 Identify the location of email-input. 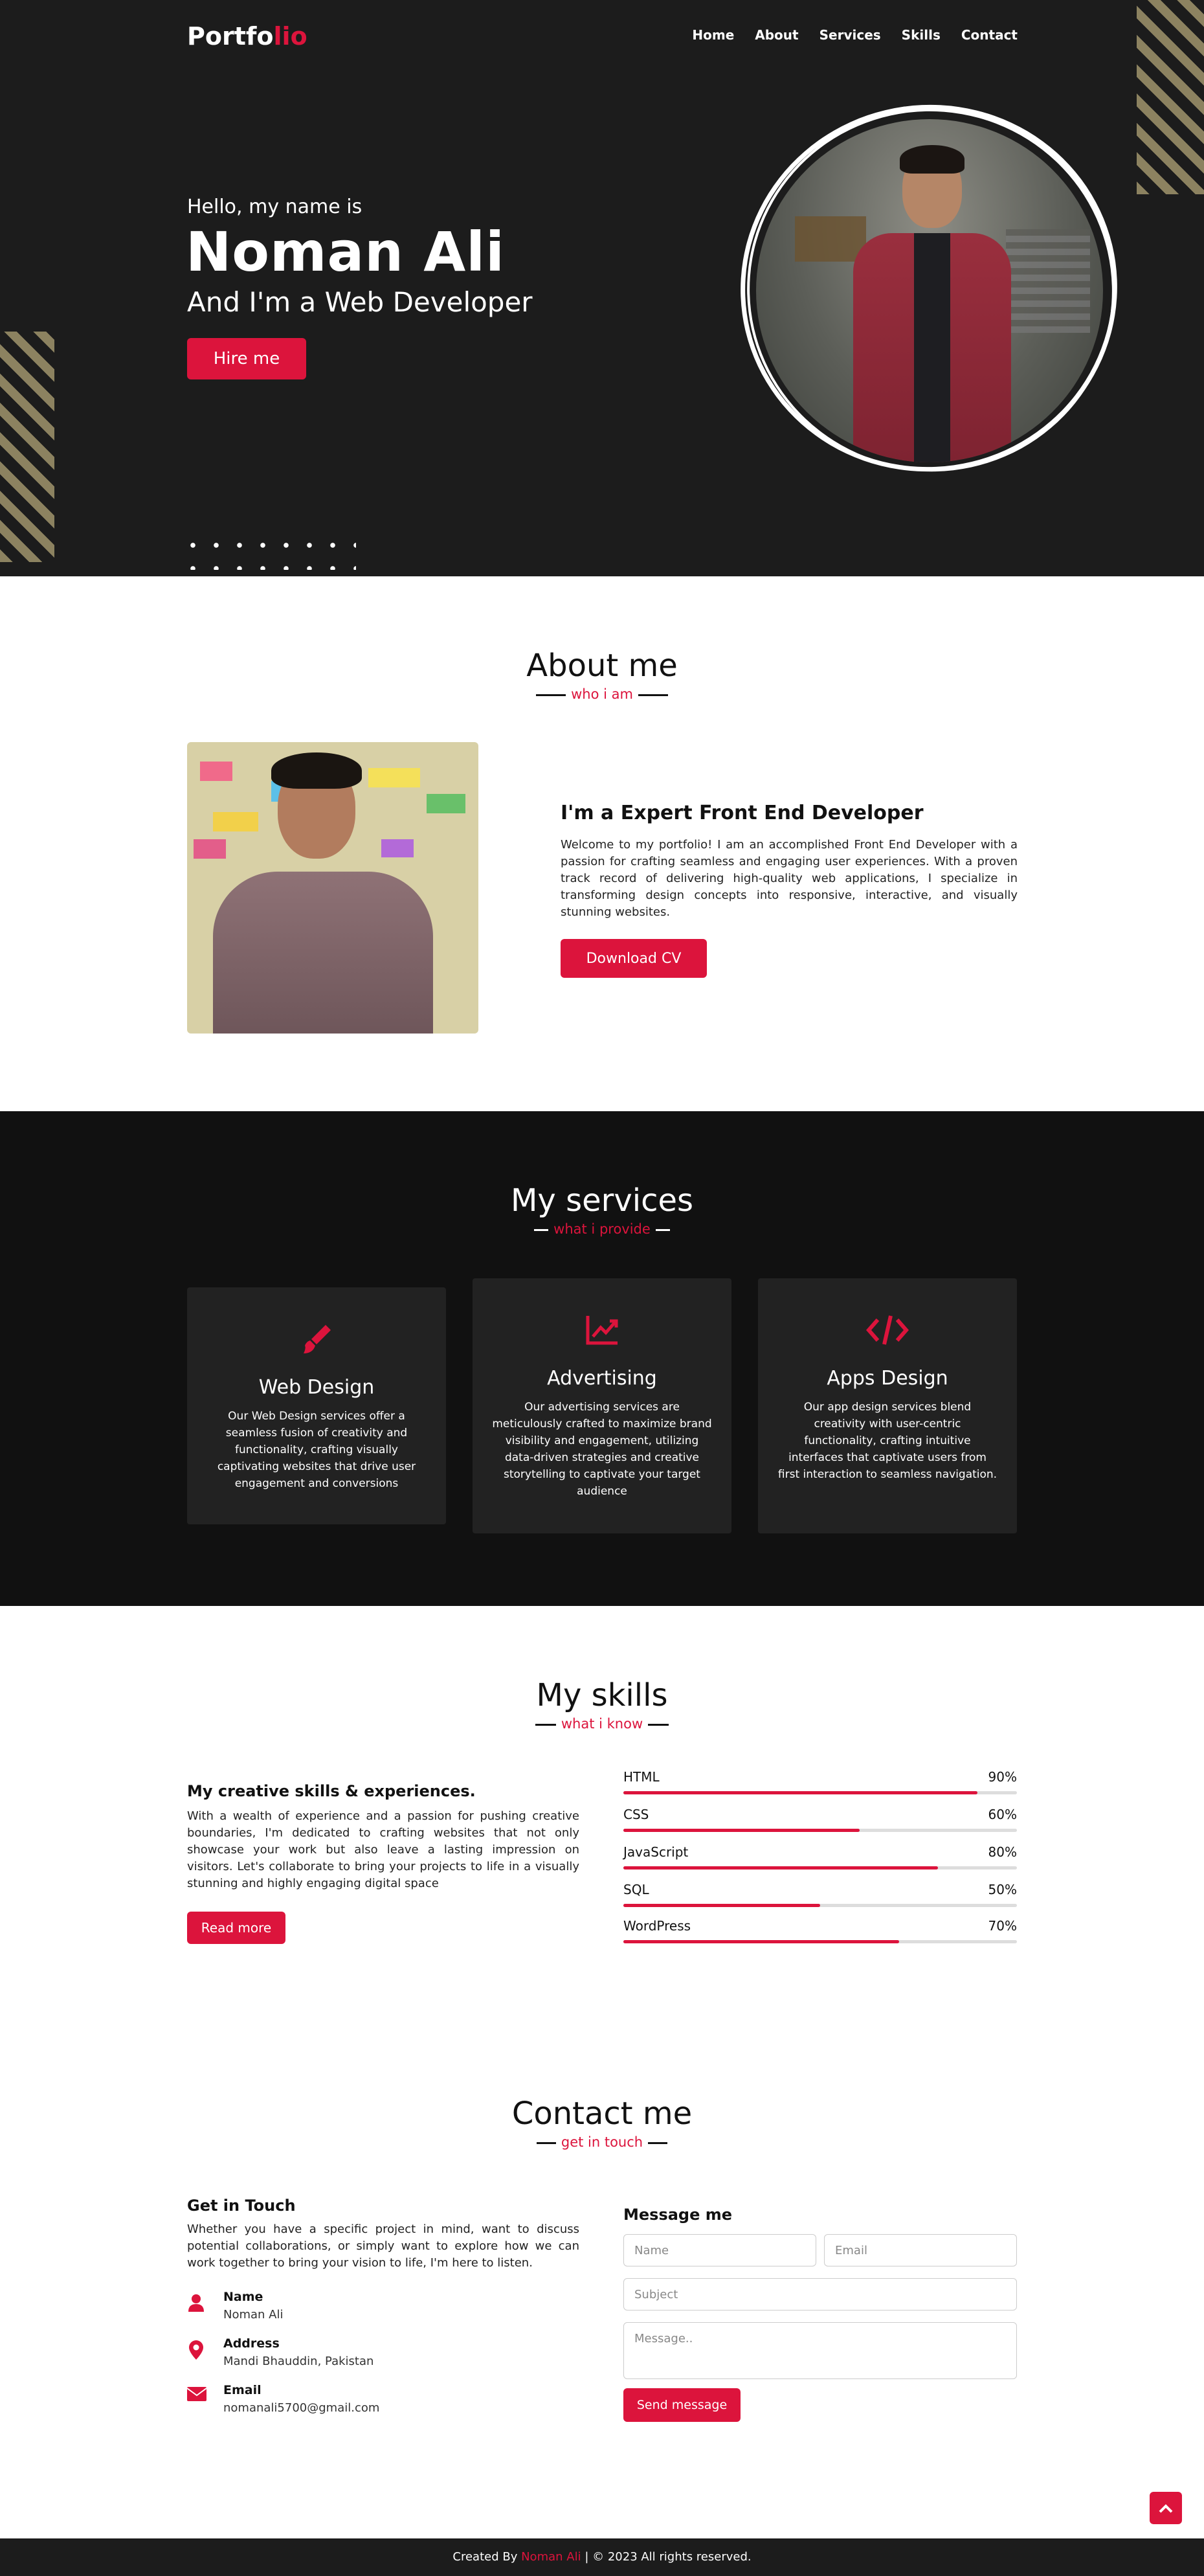
(921, 2250).